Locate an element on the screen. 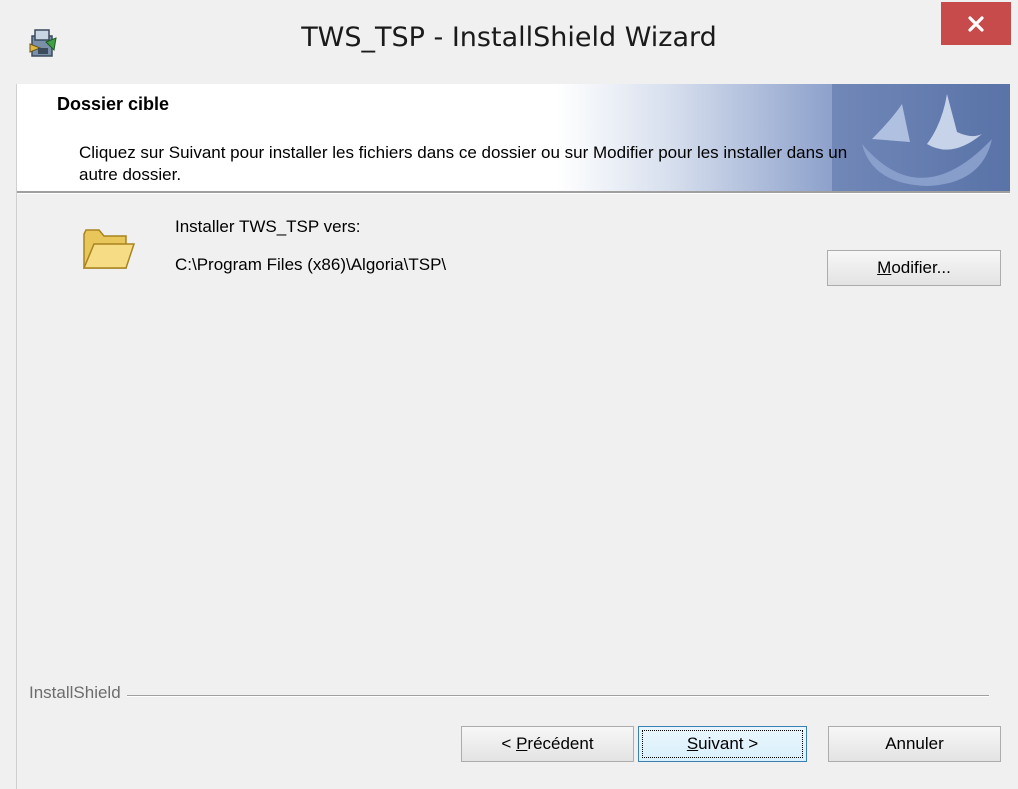 This screenshot has width=1018, height=789. installshield-brand-label: InstallShield is located at coordinates (78, 693).